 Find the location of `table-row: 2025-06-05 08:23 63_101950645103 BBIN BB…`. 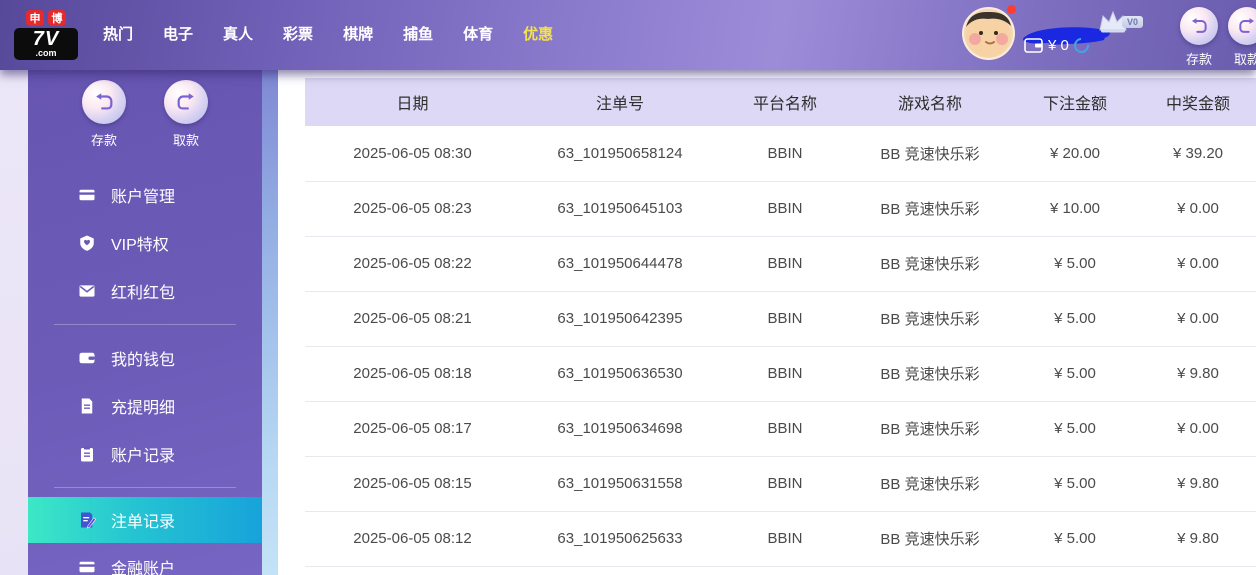

table-row: 2025-06-05 08:23 63_101950645103 BBIN BB… is located at coordinates (780, 209).